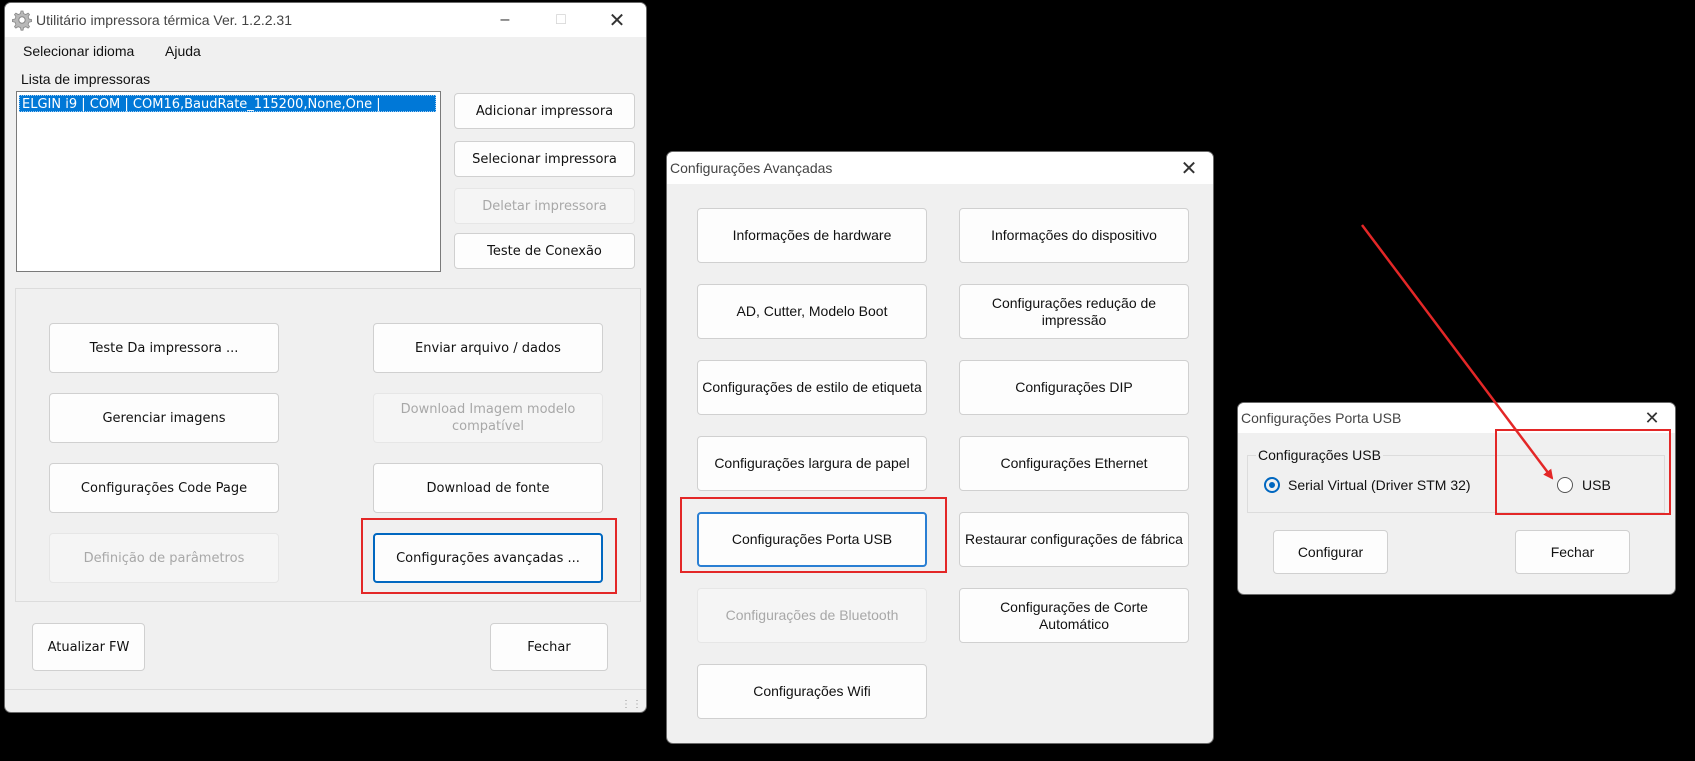 The image size is (1695, 761). I want to click on highlight-advanced-button, so click(489, 556).